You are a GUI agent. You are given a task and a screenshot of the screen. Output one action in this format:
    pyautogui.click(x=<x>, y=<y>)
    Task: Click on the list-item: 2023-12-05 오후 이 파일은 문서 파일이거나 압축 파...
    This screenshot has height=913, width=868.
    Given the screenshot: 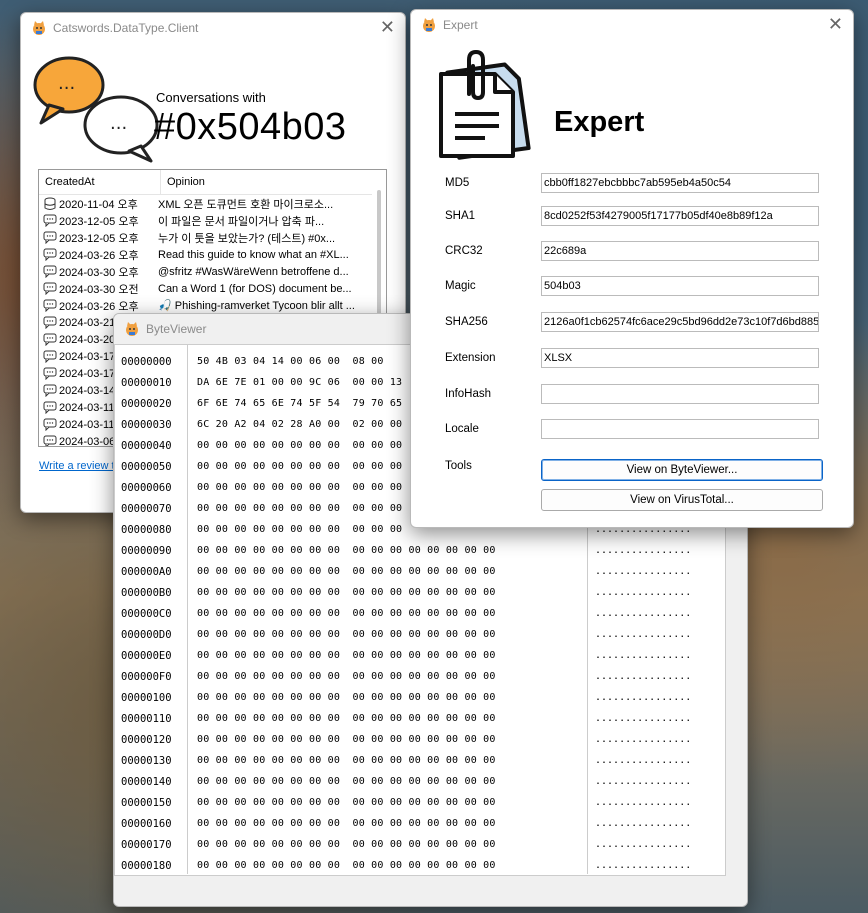 What is the action you would take?
    pyautogui.click(x=212, y=220)
    